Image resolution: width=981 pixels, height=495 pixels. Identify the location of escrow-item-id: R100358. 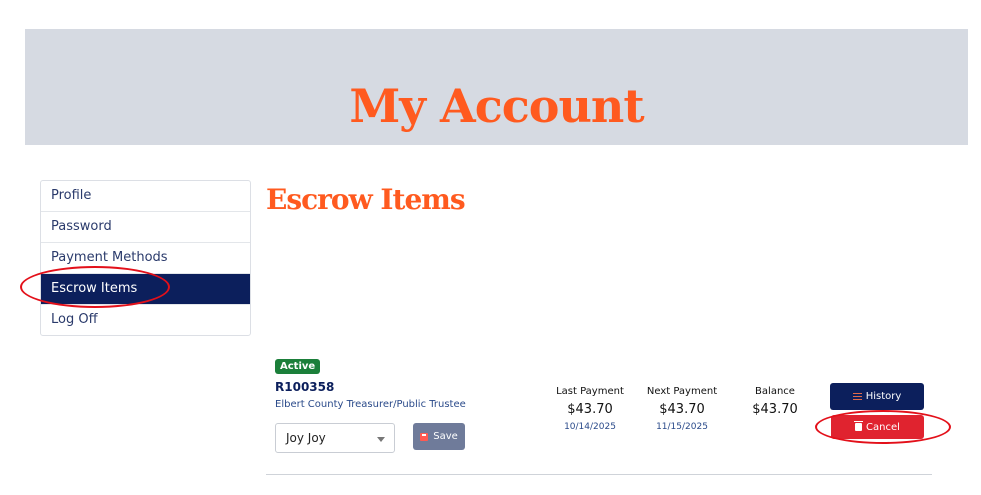
(305, 387).